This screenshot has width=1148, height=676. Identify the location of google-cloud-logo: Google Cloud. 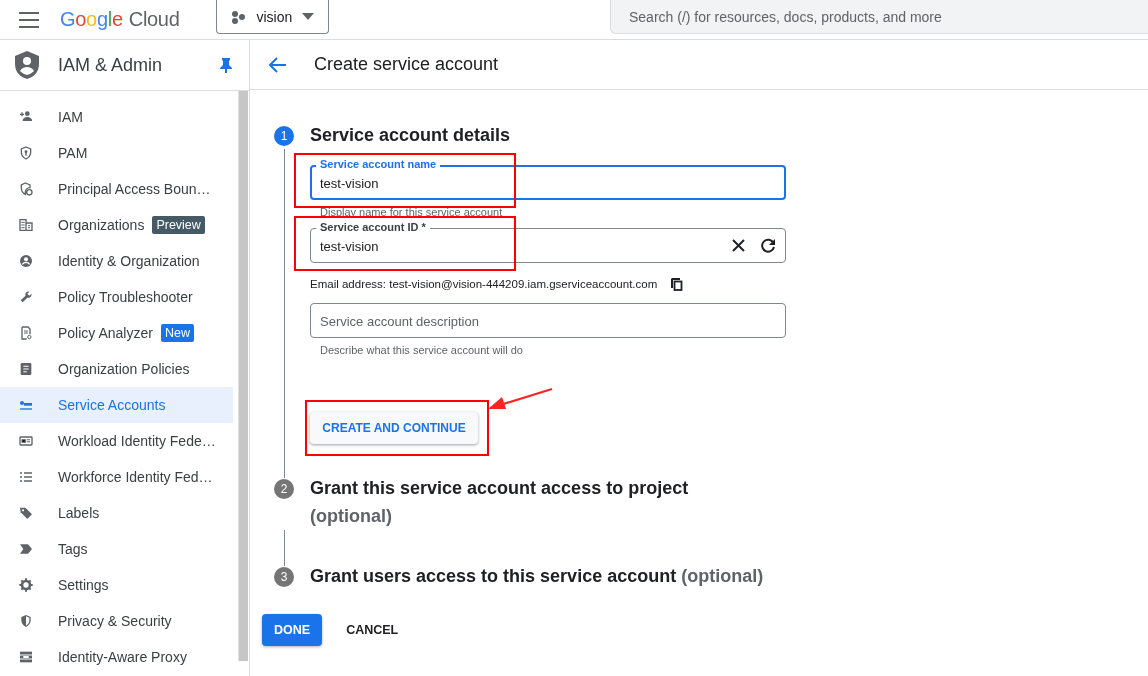
(120, 19).